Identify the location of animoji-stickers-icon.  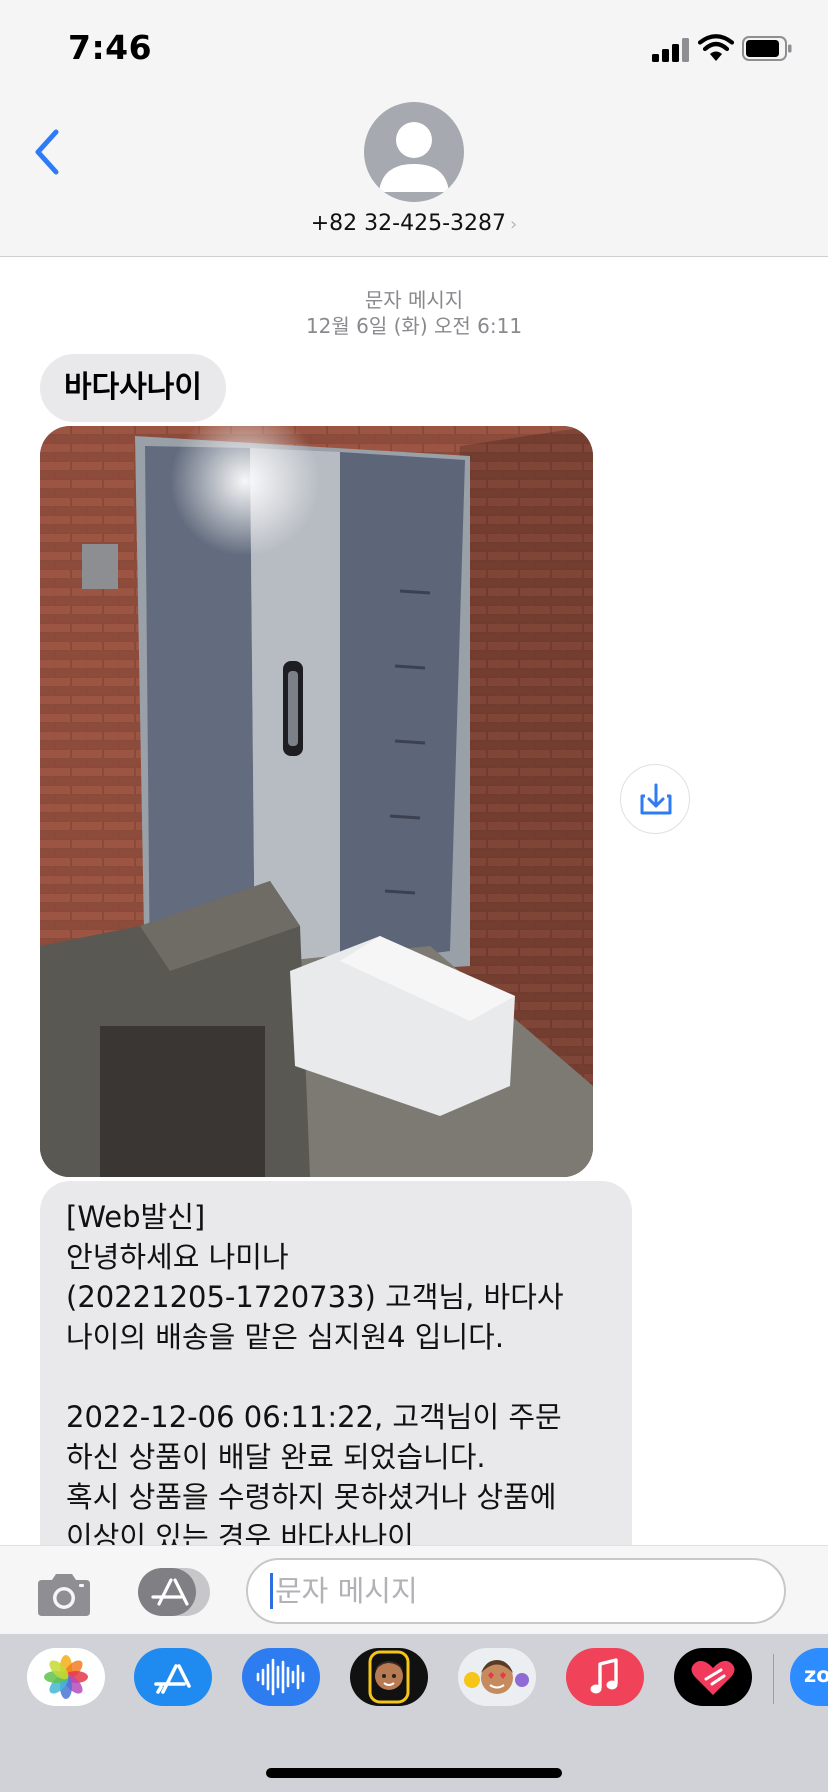
(497, 1677).